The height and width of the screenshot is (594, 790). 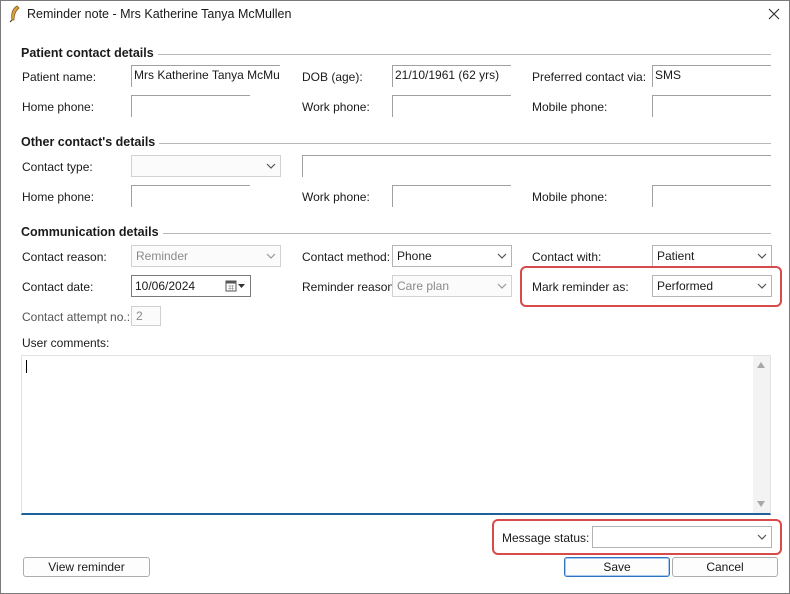 I want to click on mark-reminder-select: Performed, so click(x=712, y=286).